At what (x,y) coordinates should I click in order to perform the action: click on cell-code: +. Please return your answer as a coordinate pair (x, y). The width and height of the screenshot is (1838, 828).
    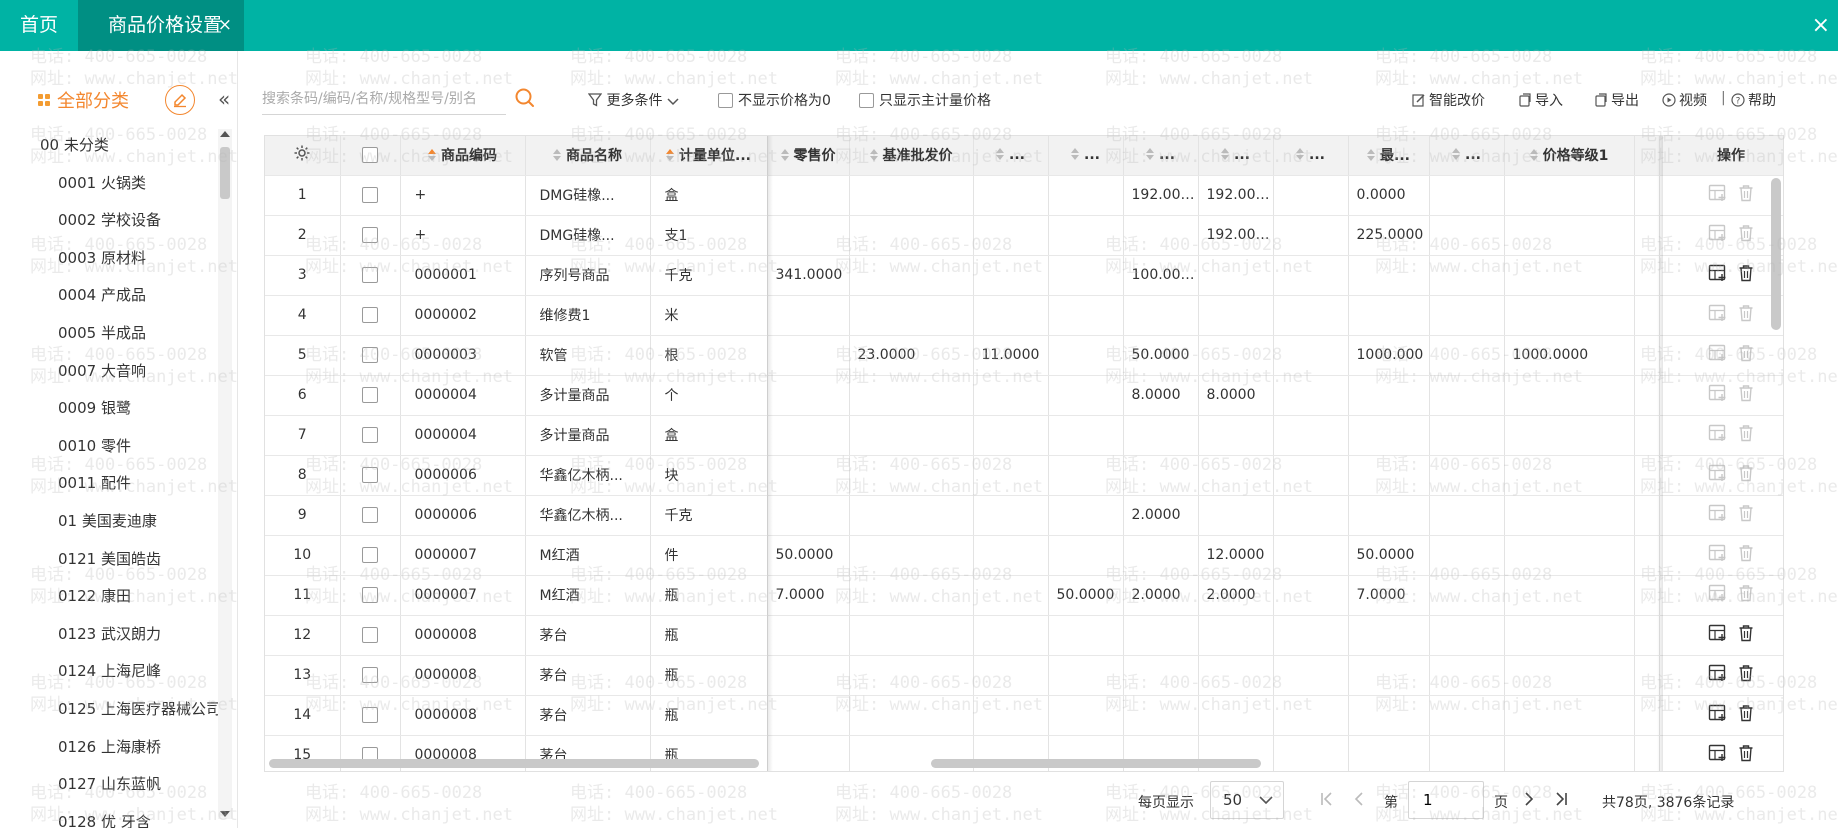
    Looking at the image, I should click on (463, 235).